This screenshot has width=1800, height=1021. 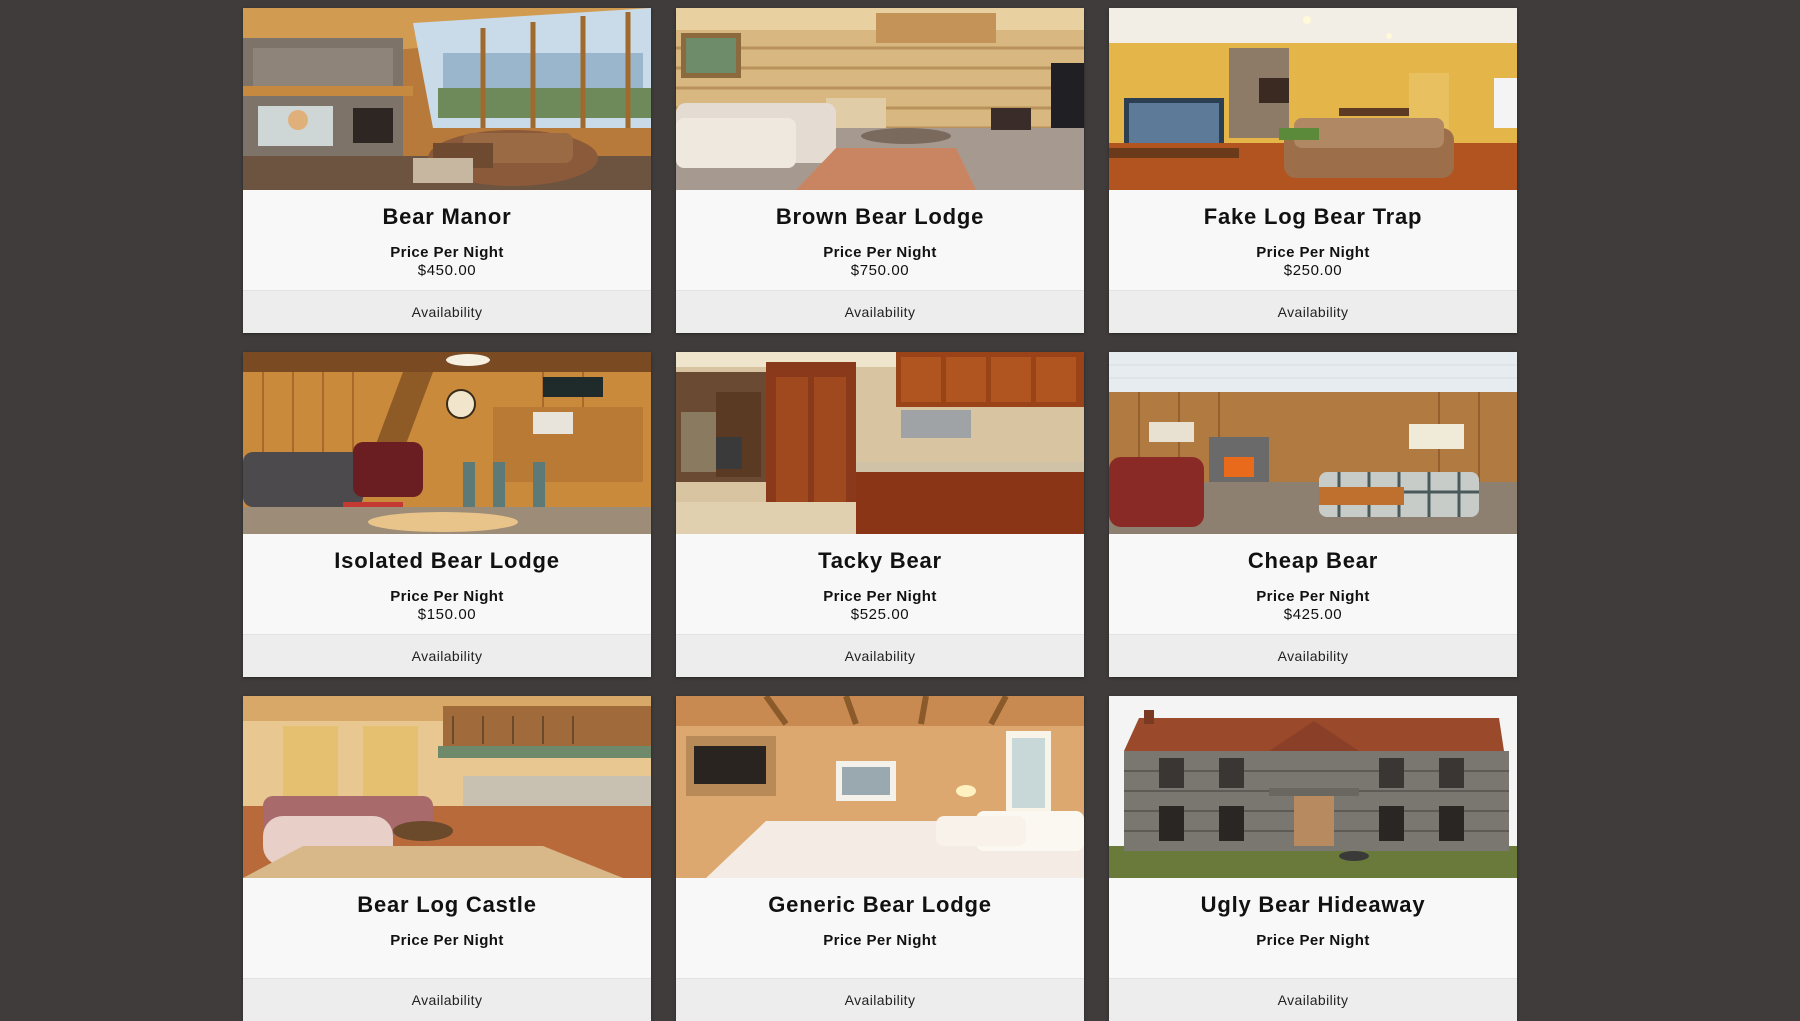 What do you see at coordinates (880, 904) in the screenshot?
I see `listing-title: Generic Bear Lodge` at bounding box center [880, 904].